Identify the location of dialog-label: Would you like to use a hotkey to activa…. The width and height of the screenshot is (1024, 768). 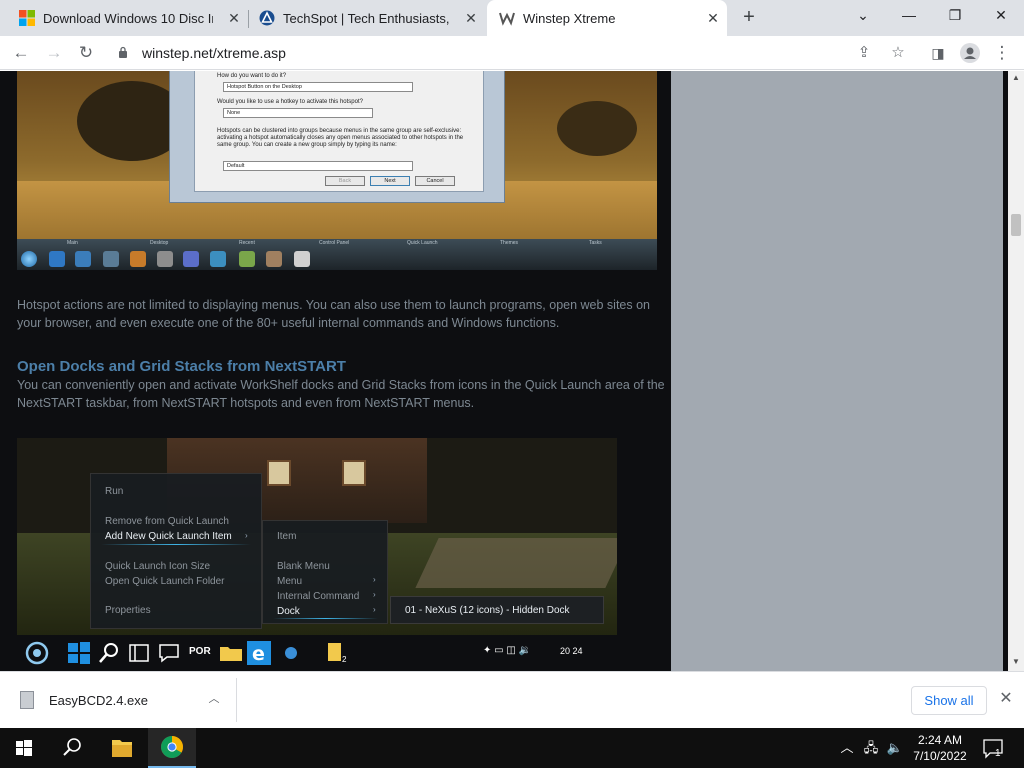
(290, 102).